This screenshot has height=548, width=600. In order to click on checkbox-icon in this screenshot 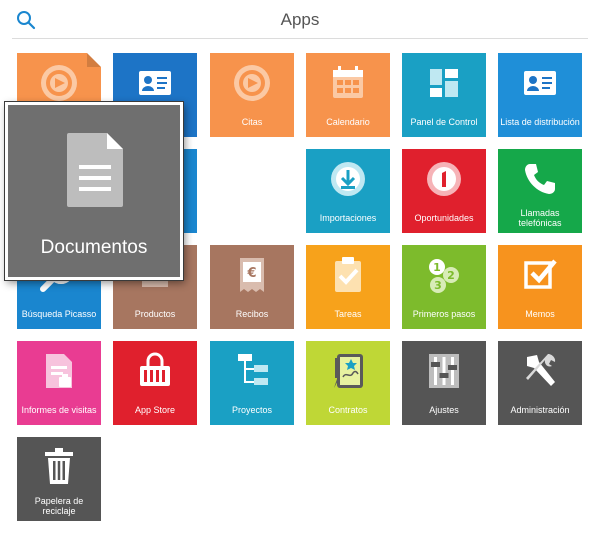, I will do `click(540, 274)`.